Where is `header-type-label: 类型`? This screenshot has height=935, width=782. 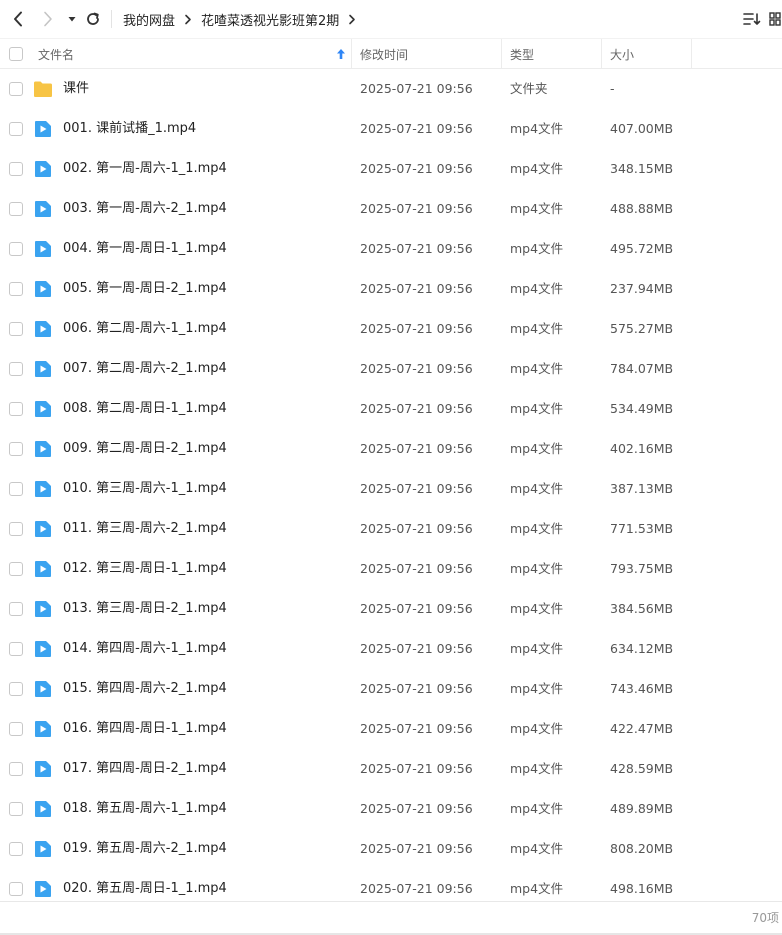 header-type-label: 类型 is located at coordinates (522, 54).